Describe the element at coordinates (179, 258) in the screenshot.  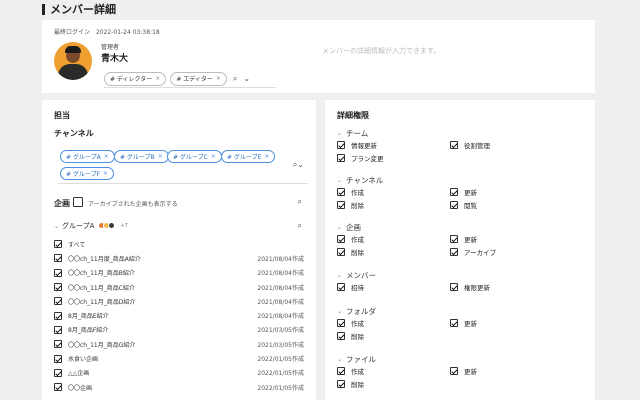
I see `table-row: 〇〇ch_11月度_商品A紹介 2021/08/04作成` at that location.